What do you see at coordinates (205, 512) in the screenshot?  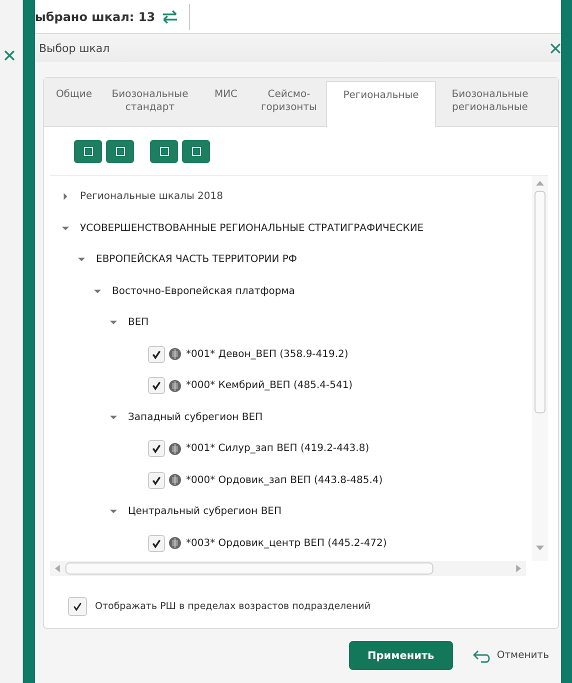 I see `tree-item: Центральный субрегион ВЕП` at bounding box center [205, 512].